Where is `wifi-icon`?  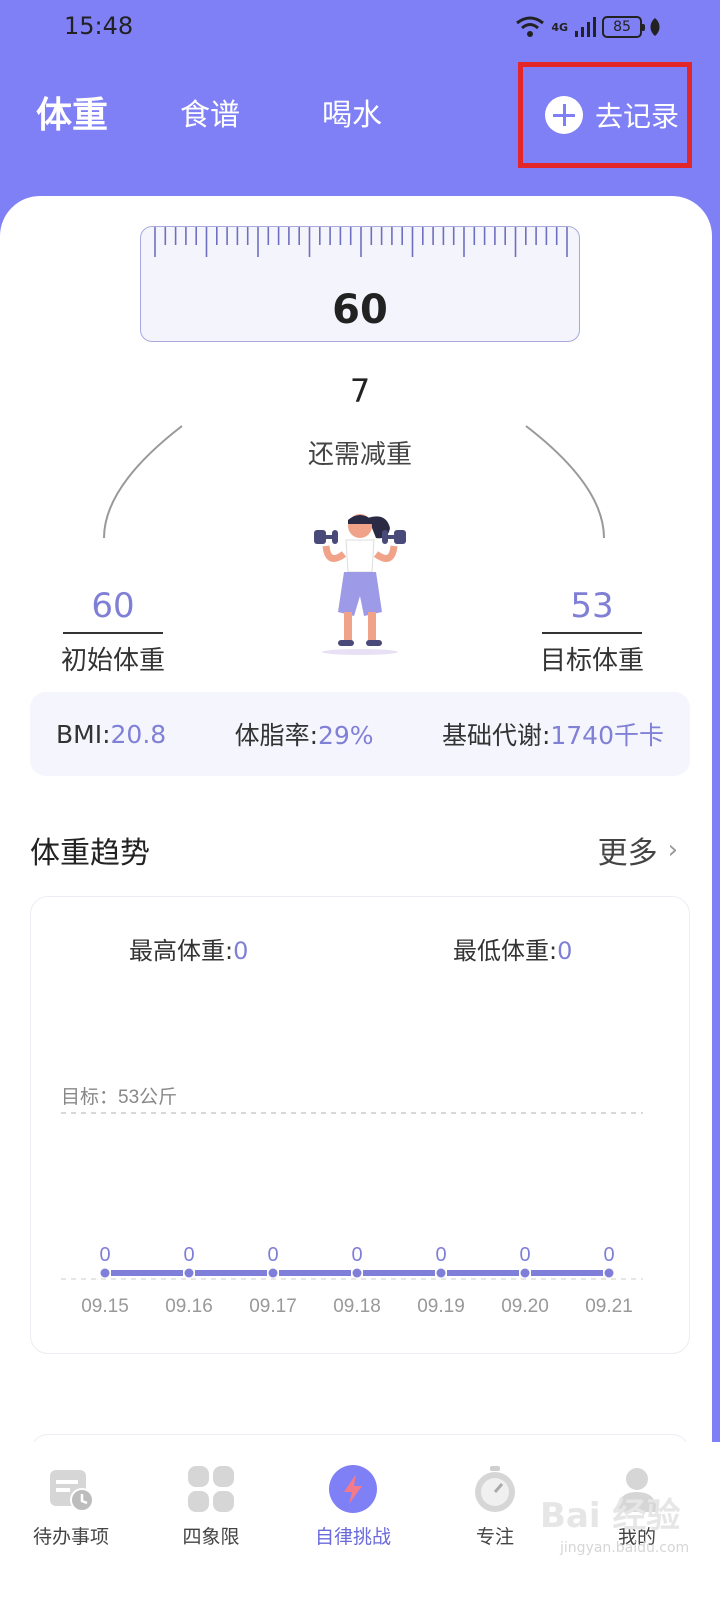 wifi-icon is located at coordinates (530, 26).